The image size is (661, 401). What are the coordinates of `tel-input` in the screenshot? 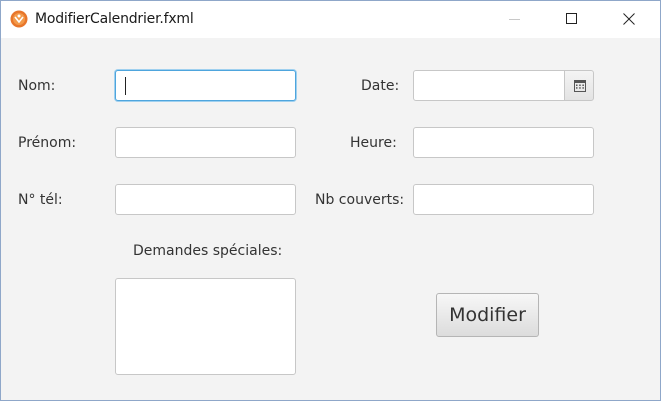 It's located at (205, 199).